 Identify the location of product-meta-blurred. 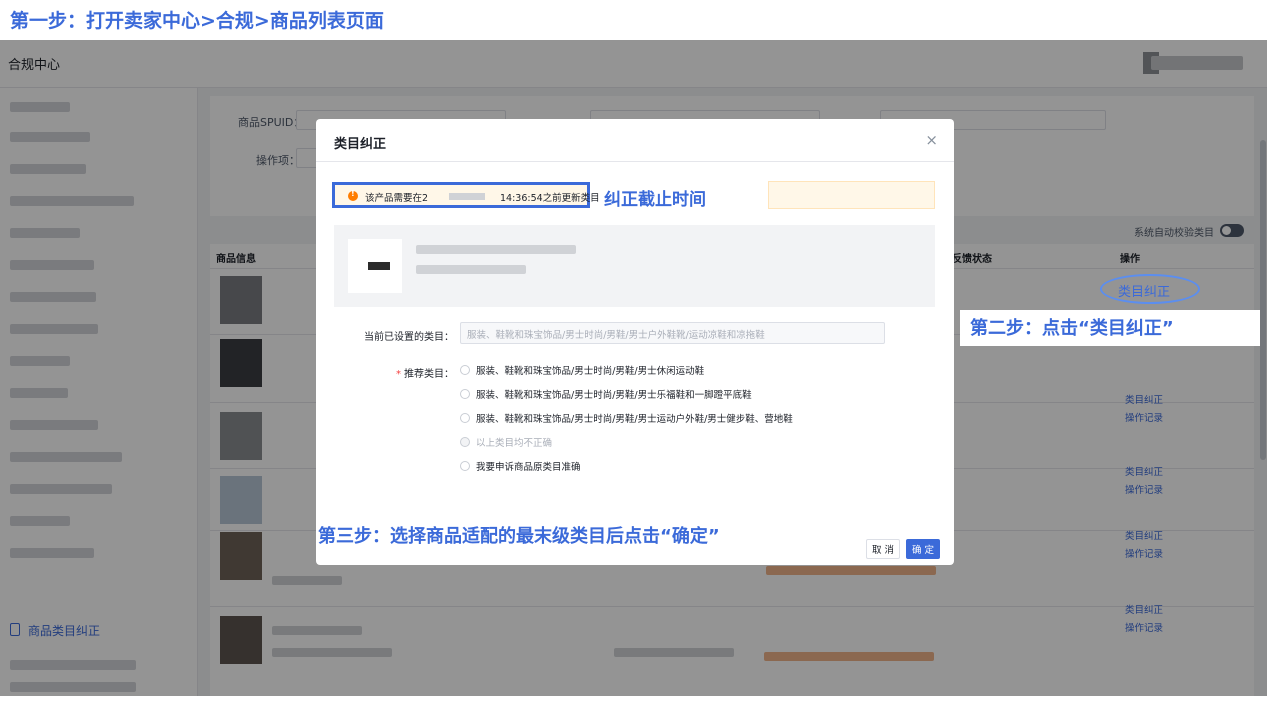
(471, 269).